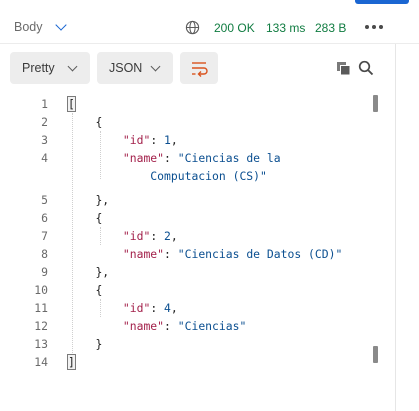 The height and width of the screenshot is (411, 419). What do you see at coordinates (209, 22) in the screenshot?
I see `response-toolbar: Body 200 OK 133 ms 283 B` at bounding box center [209, 22].